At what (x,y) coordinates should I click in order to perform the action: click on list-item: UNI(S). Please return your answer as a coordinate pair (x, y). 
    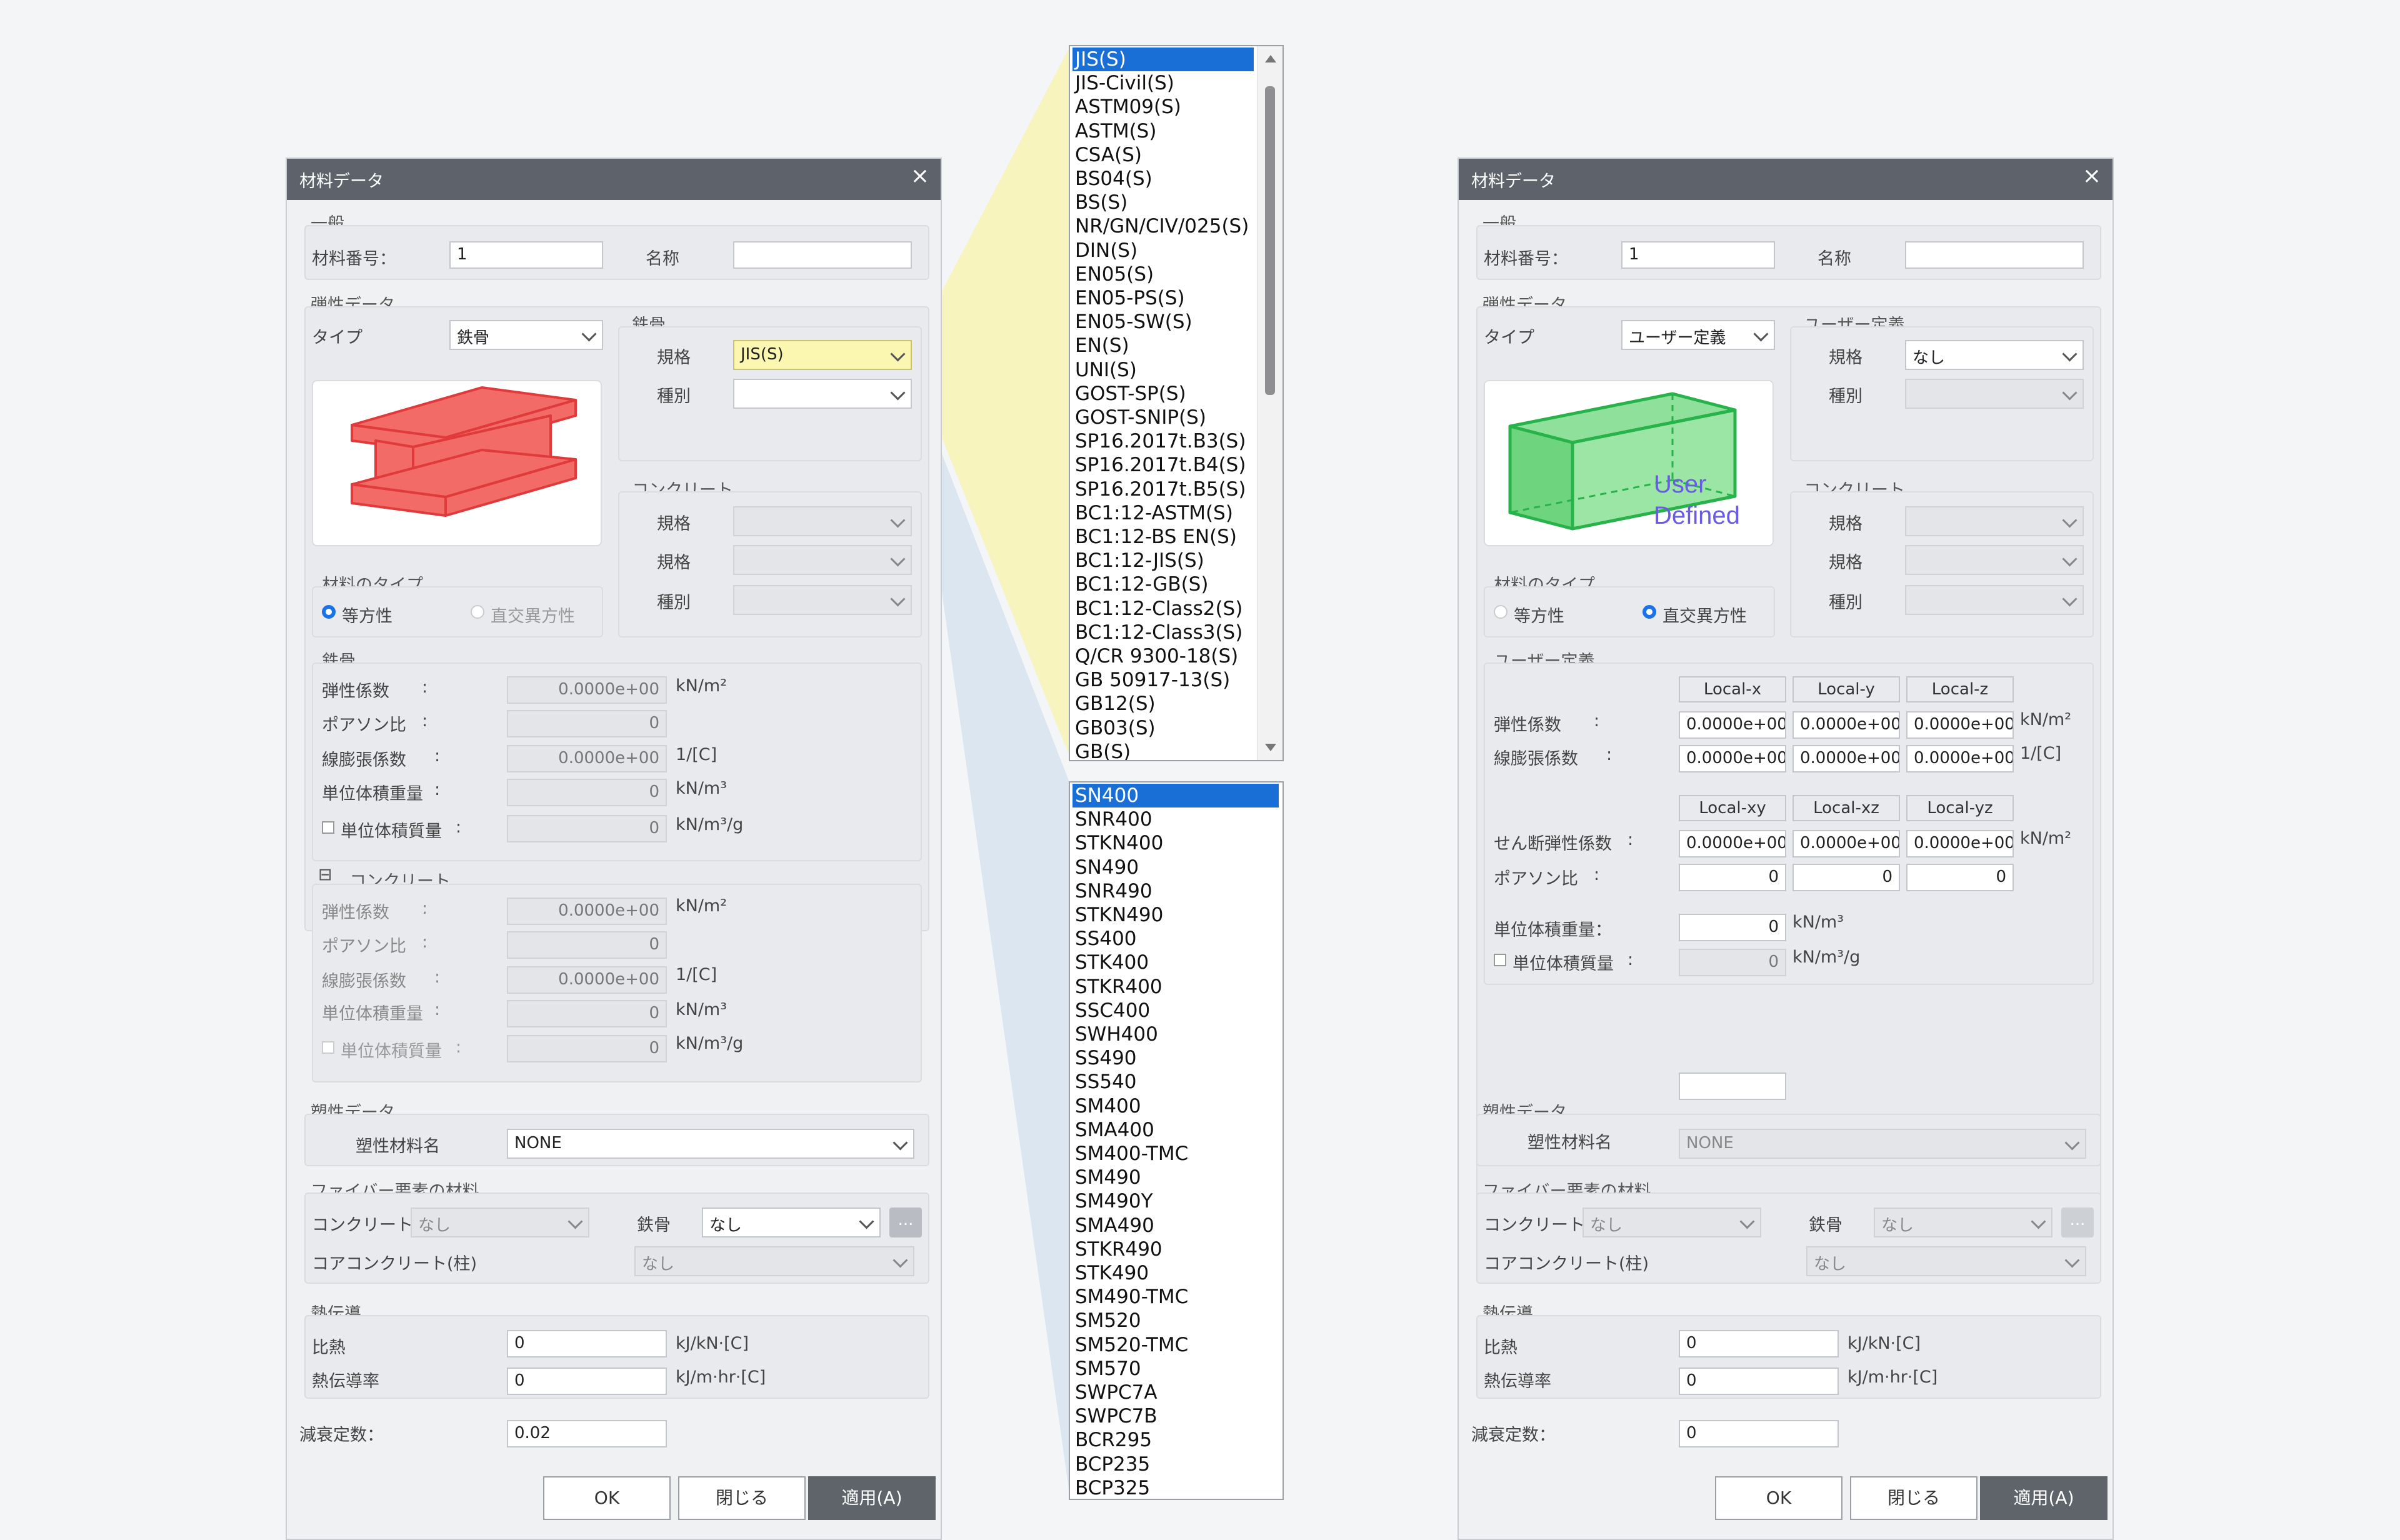
    Looking at the image, I should click on (1163, 370).